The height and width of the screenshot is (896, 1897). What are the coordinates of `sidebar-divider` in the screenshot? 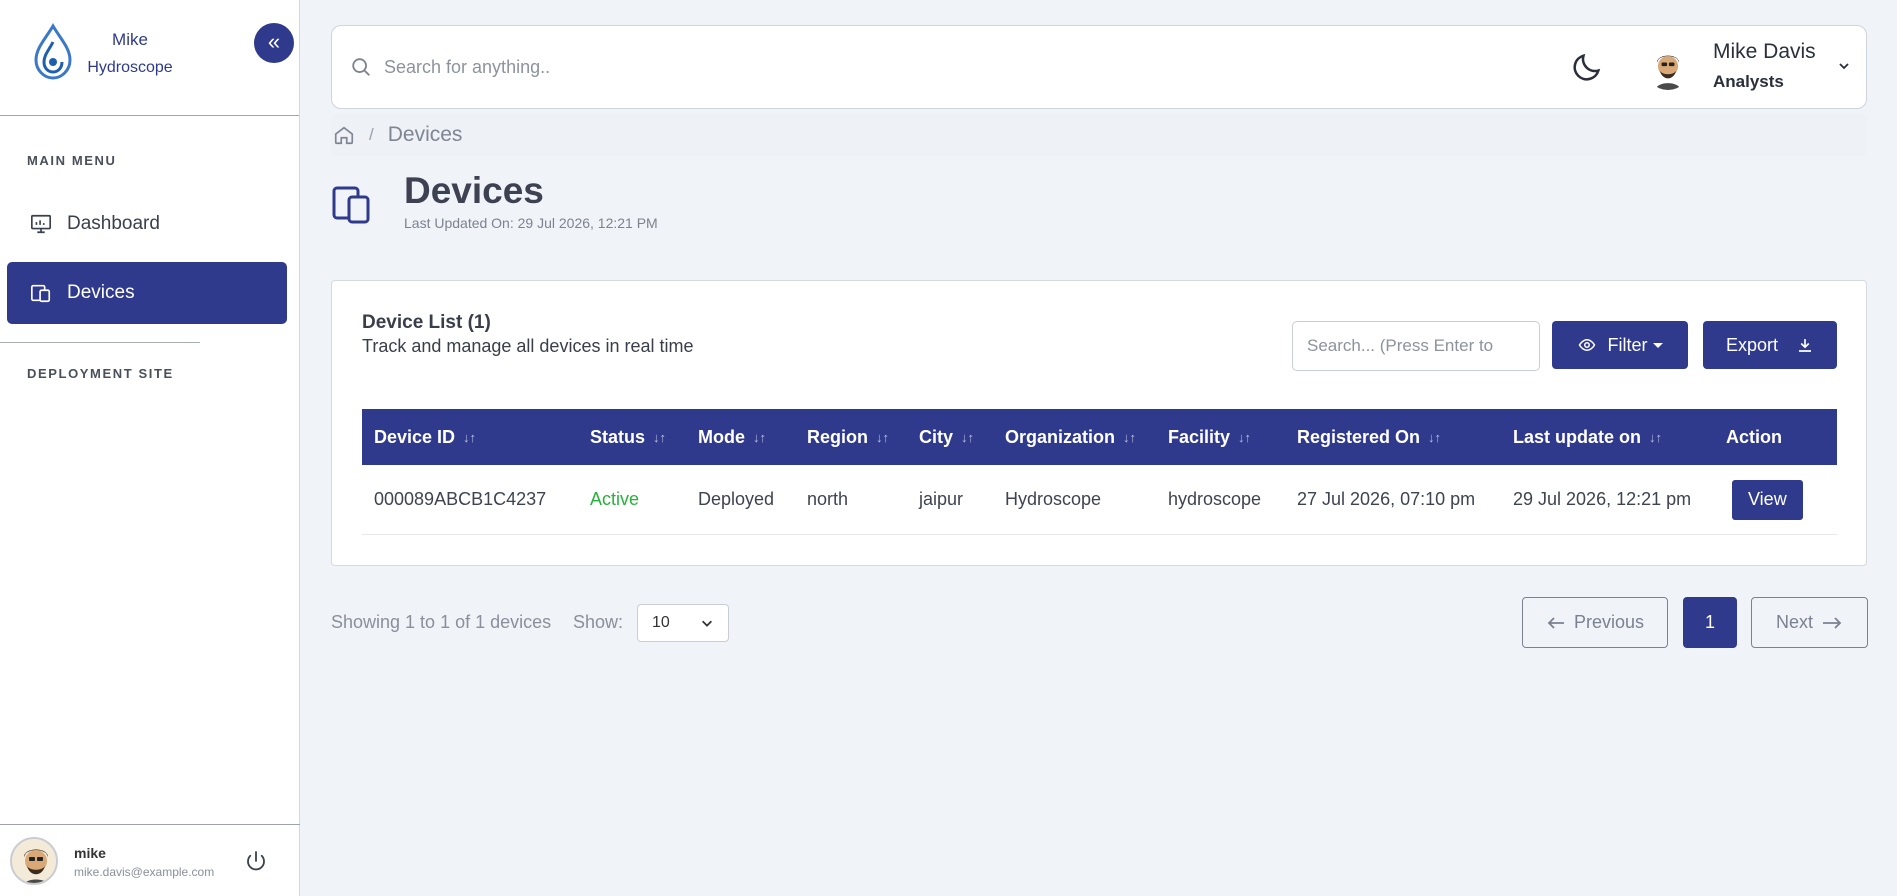 It's located at (100, 342).